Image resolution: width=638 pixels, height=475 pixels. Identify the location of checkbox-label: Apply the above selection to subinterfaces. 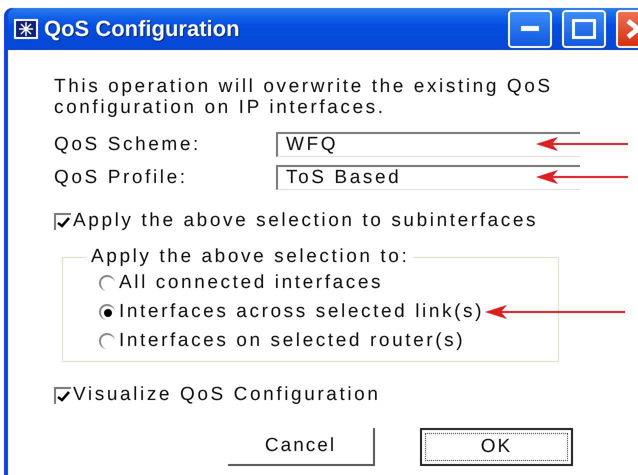
(305, 221).